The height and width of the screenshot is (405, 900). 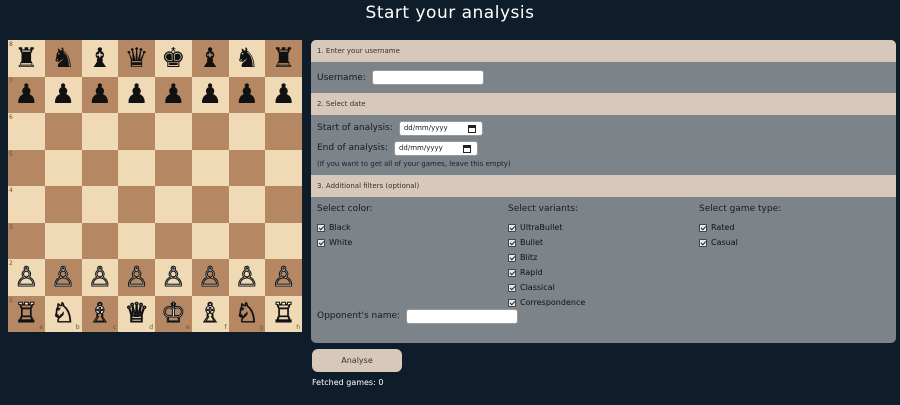 What do you see at coordinates (283, 240) in the screenshot?
I see `square-h3` at bounding box center [283, 240].